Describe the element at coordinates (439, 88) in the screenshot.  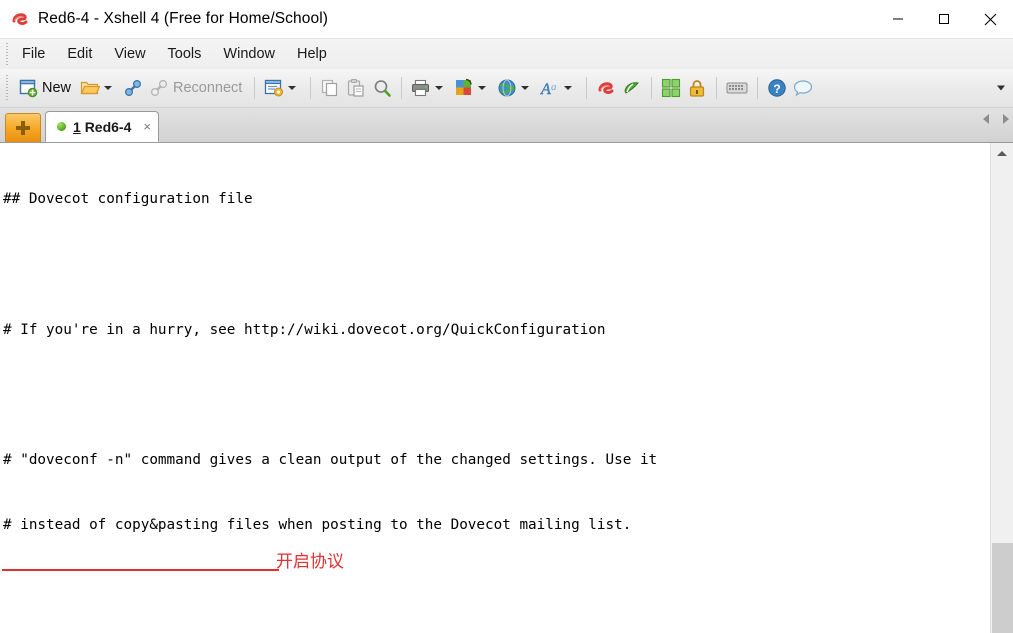
I see `print-dropdown-caret` at that location.